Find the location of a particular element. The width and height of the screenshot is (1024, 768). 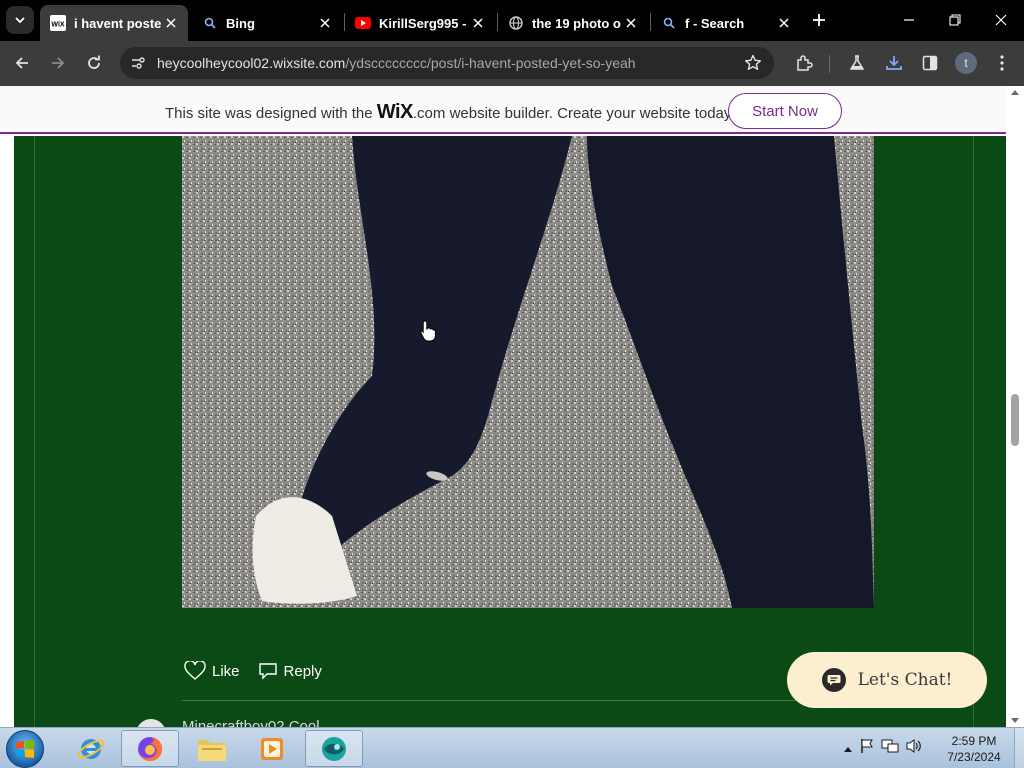

reply-label: Reply is located at coordinates (302, 671).